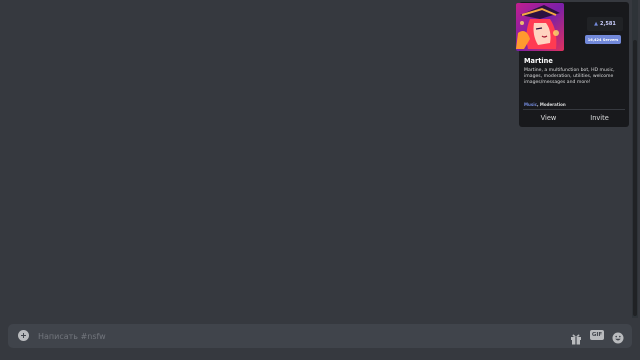 The width and height of the screenshot is (640, 360). Describe the element at coordinates (635, 178) in the screenshot. I see `scrollbar-thumb` at that location.